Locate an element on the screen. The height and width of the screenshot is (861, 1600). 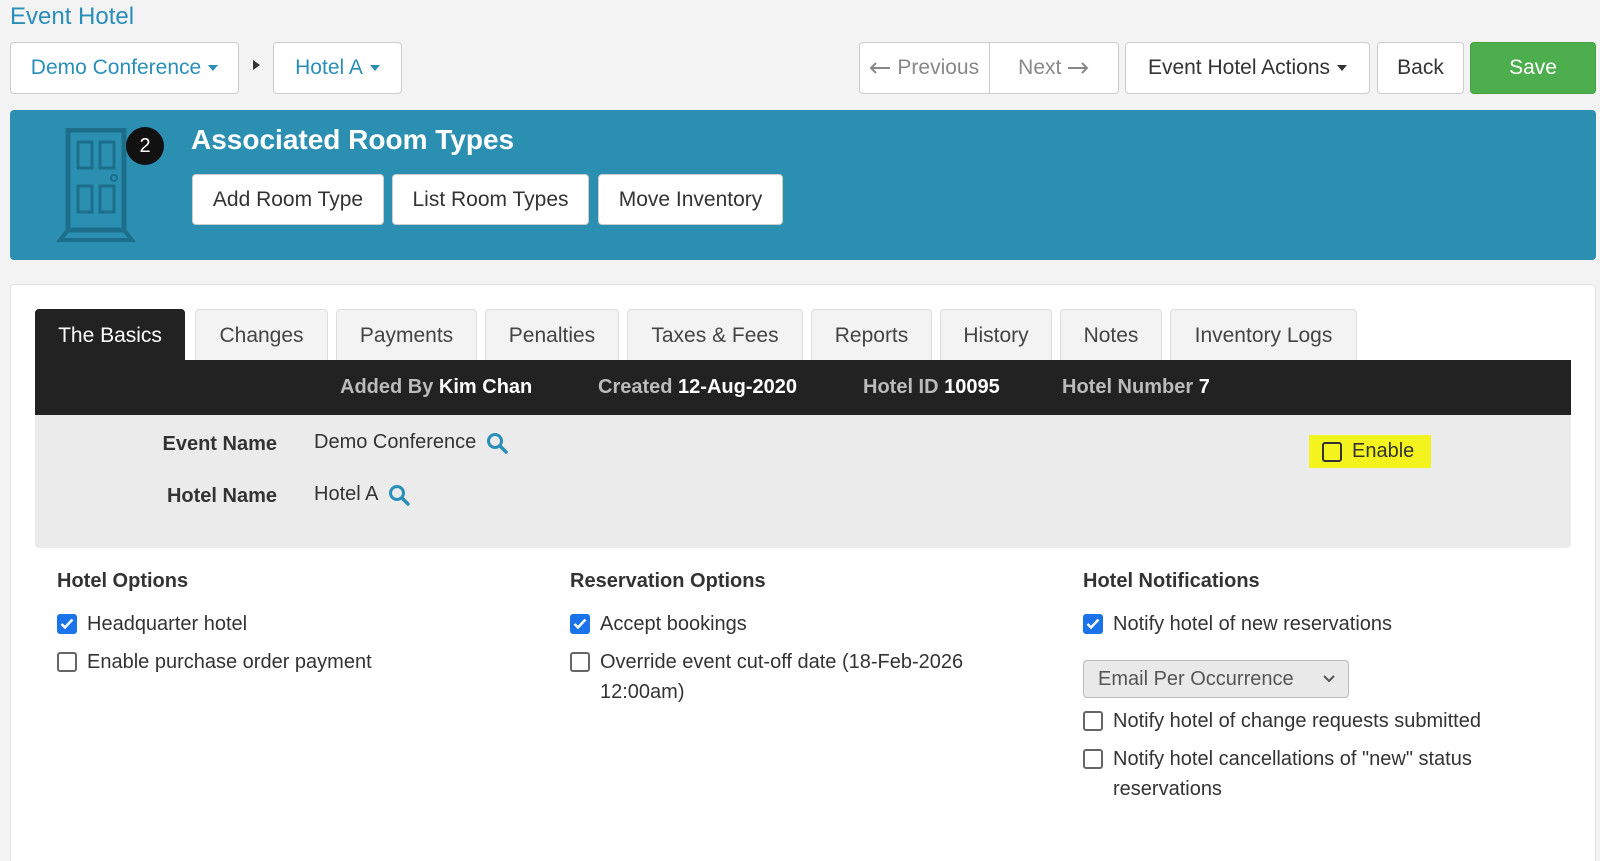
event-select-label: Demo Conference is located at coordinates (116, 67).